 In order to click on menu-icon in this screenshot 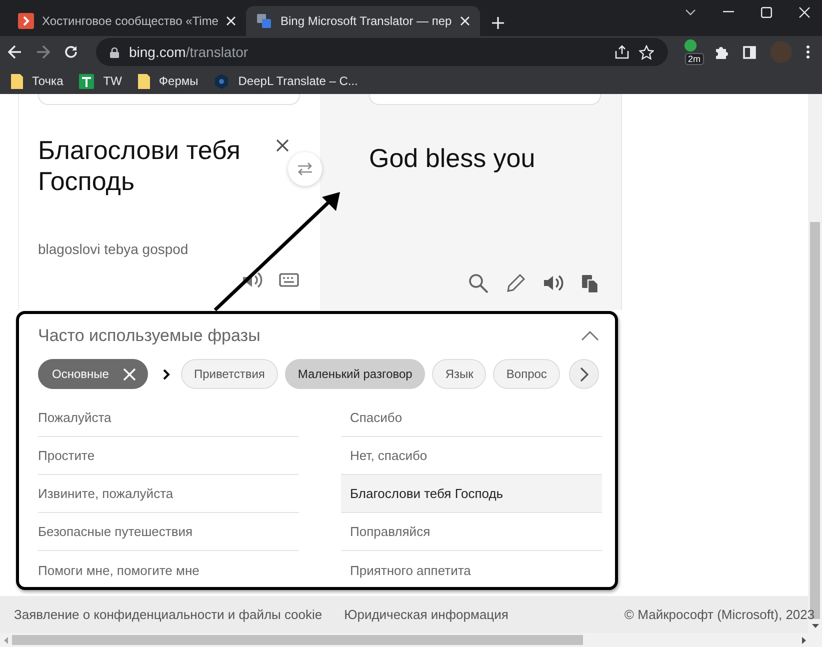, I will do `click(808, 52)`.